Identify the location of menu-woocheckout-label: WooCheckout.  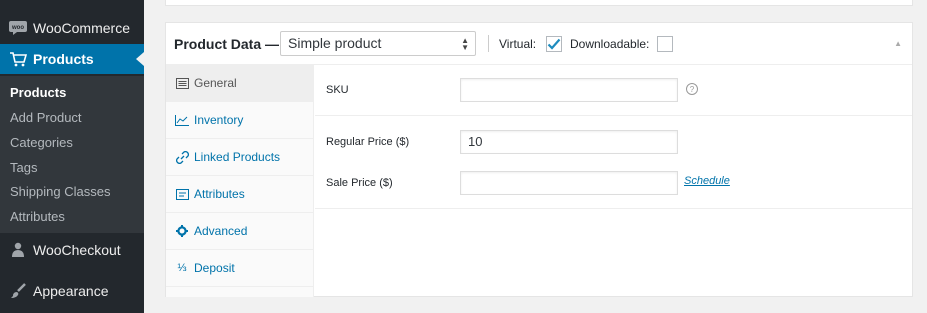
(77, 250).